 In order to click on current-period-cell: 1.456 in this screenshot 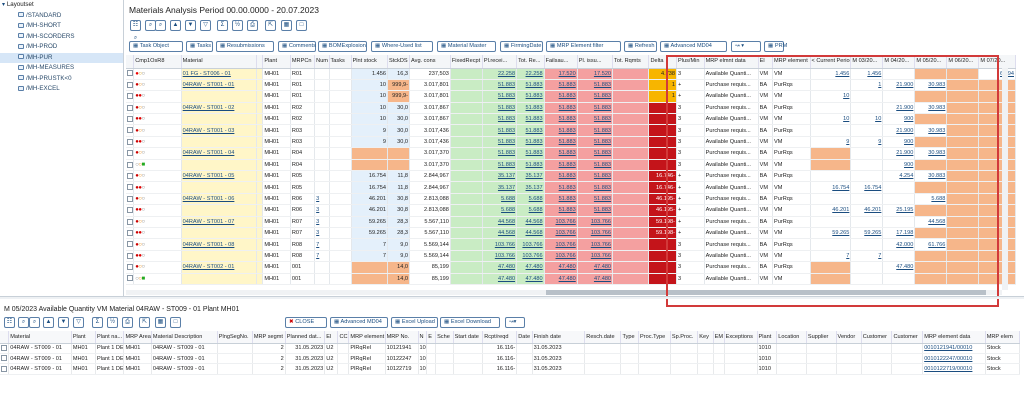, I will do `click(831, 74)`.